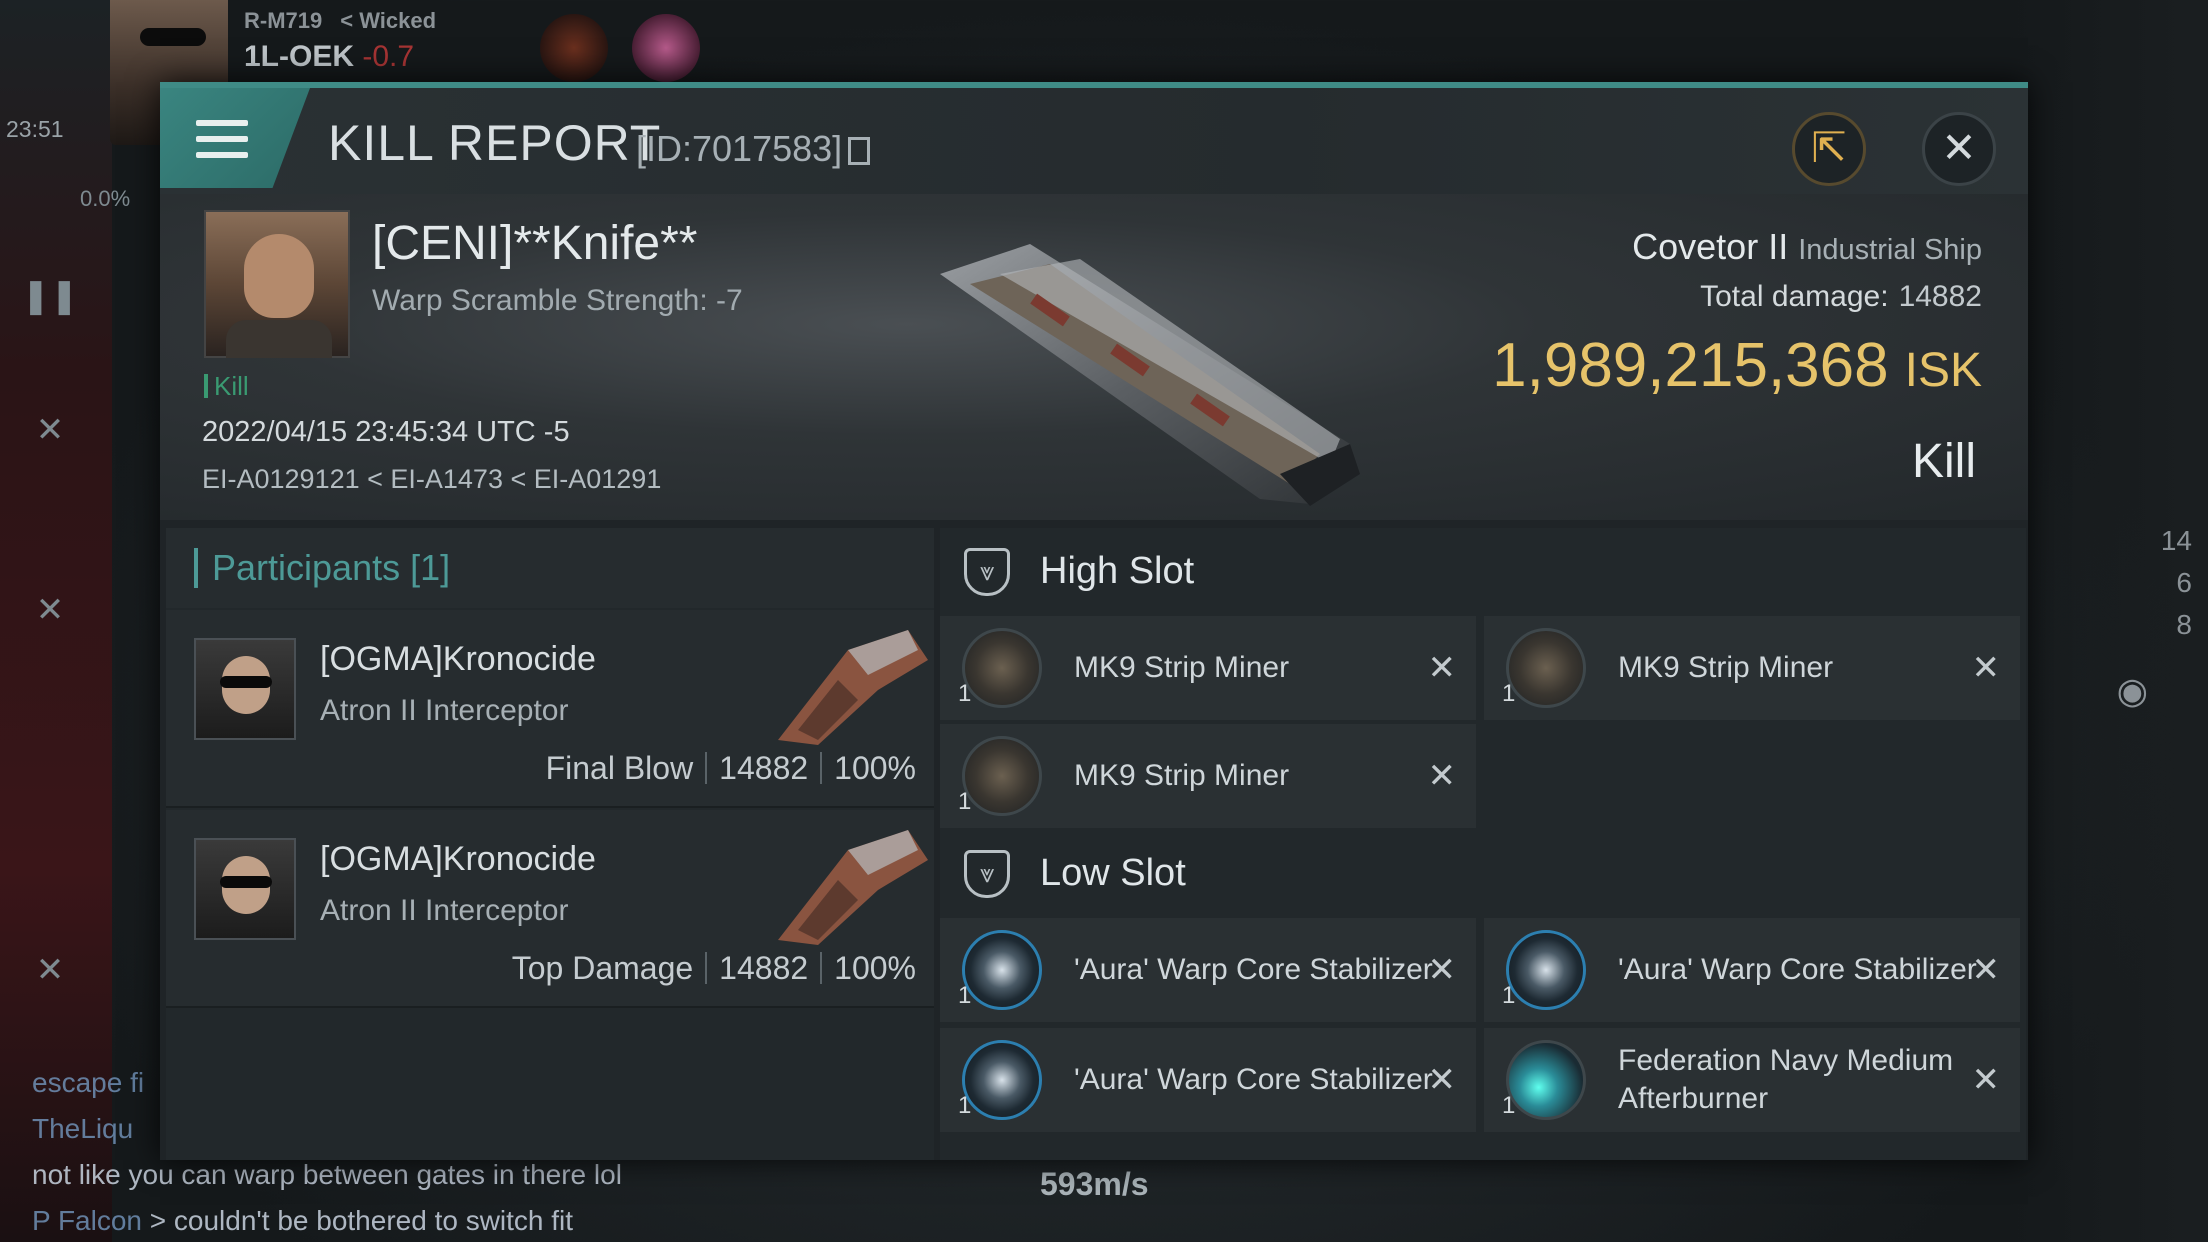 This screenshot has height=1242, width=2208. I want to click on filter-count: 6, so click(2184, 582).